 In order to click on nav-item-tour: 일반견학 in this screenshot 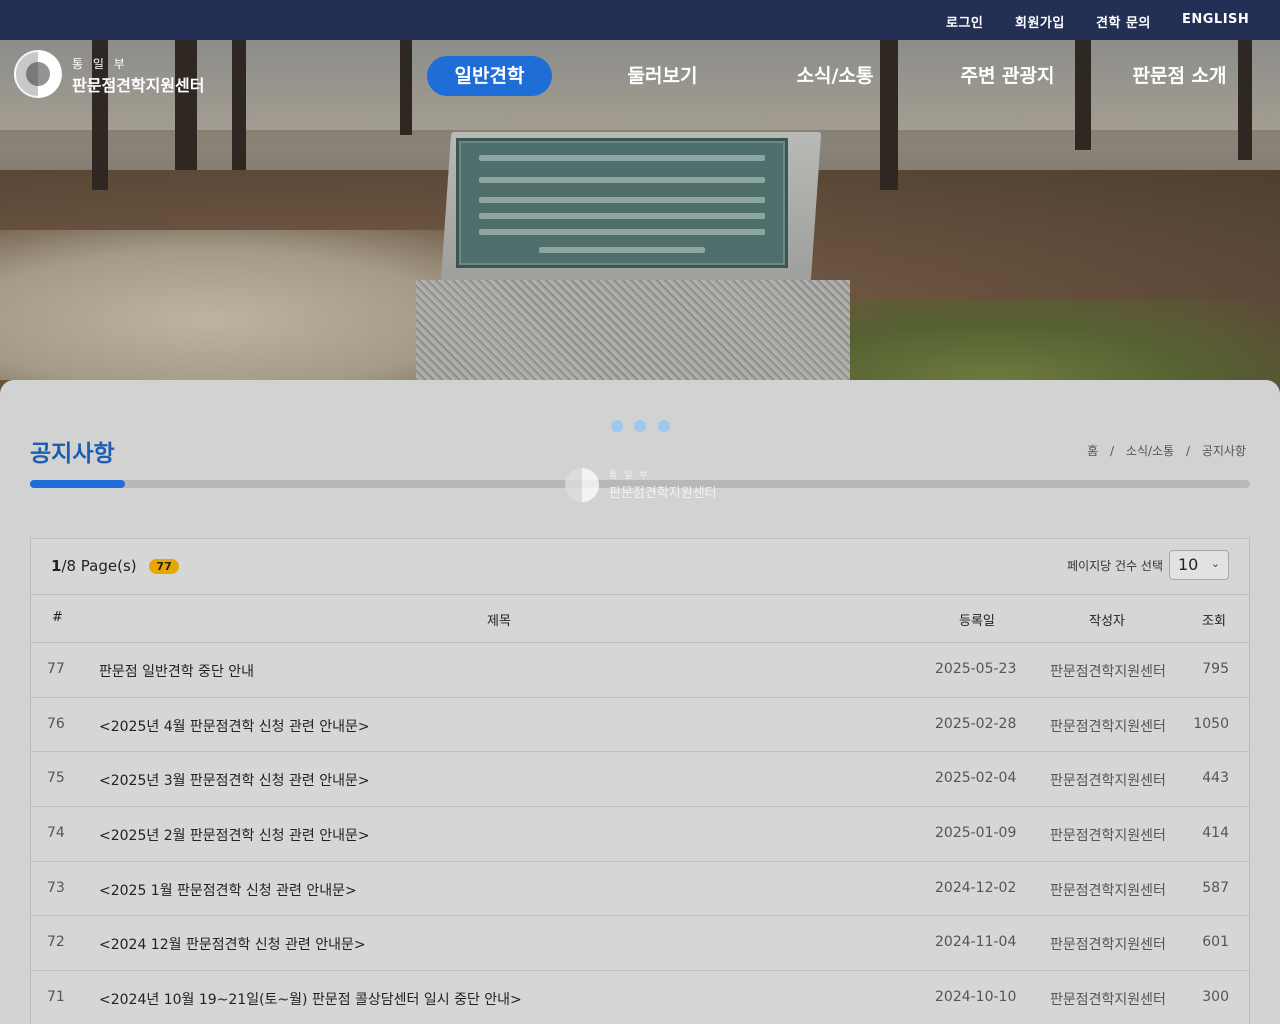, I will do `click(489, 76)`.